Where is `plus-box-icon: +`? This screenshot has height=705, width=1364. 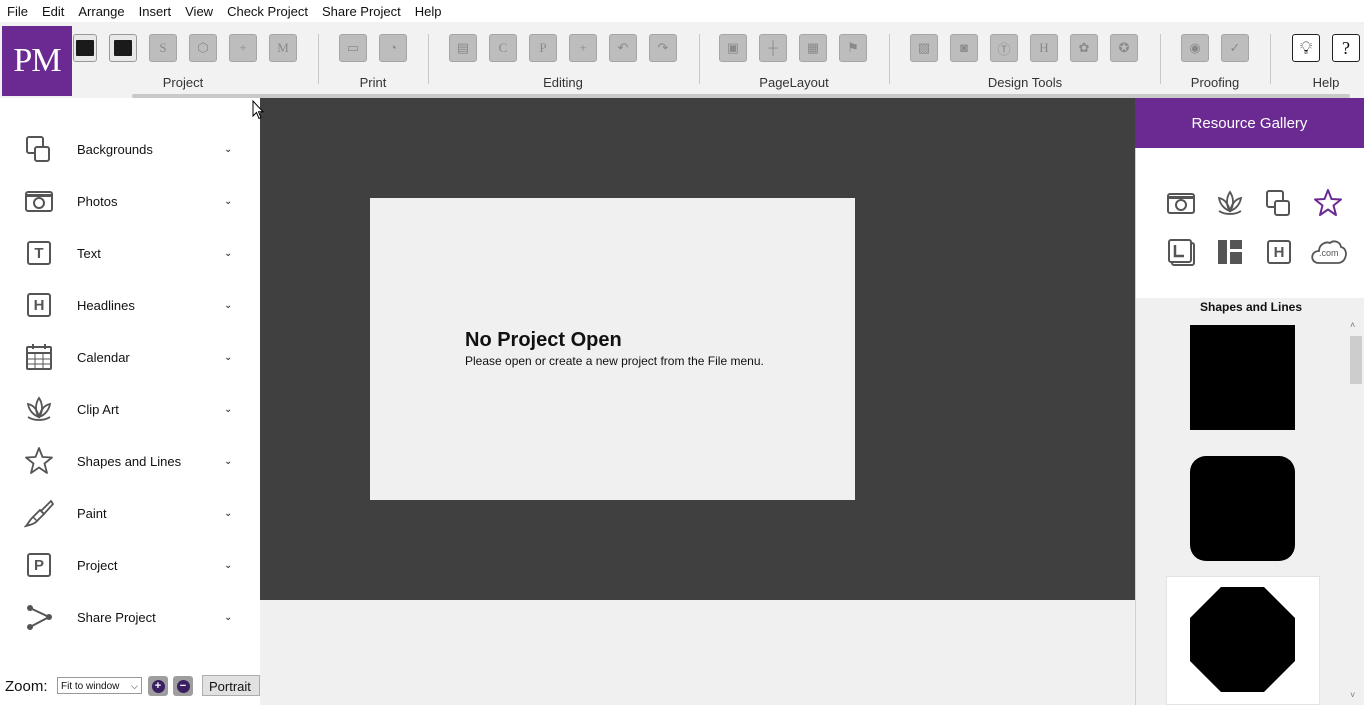
plus-box-icon: + is located at coordinates (583, 47).